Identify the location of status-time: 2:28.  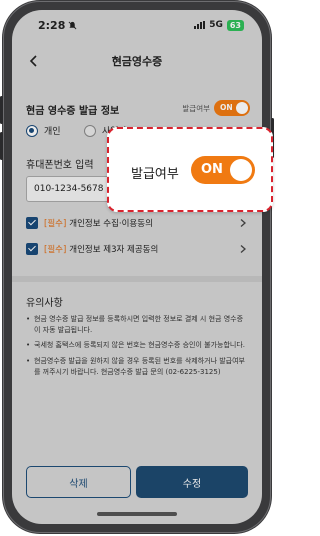
(52, 25).